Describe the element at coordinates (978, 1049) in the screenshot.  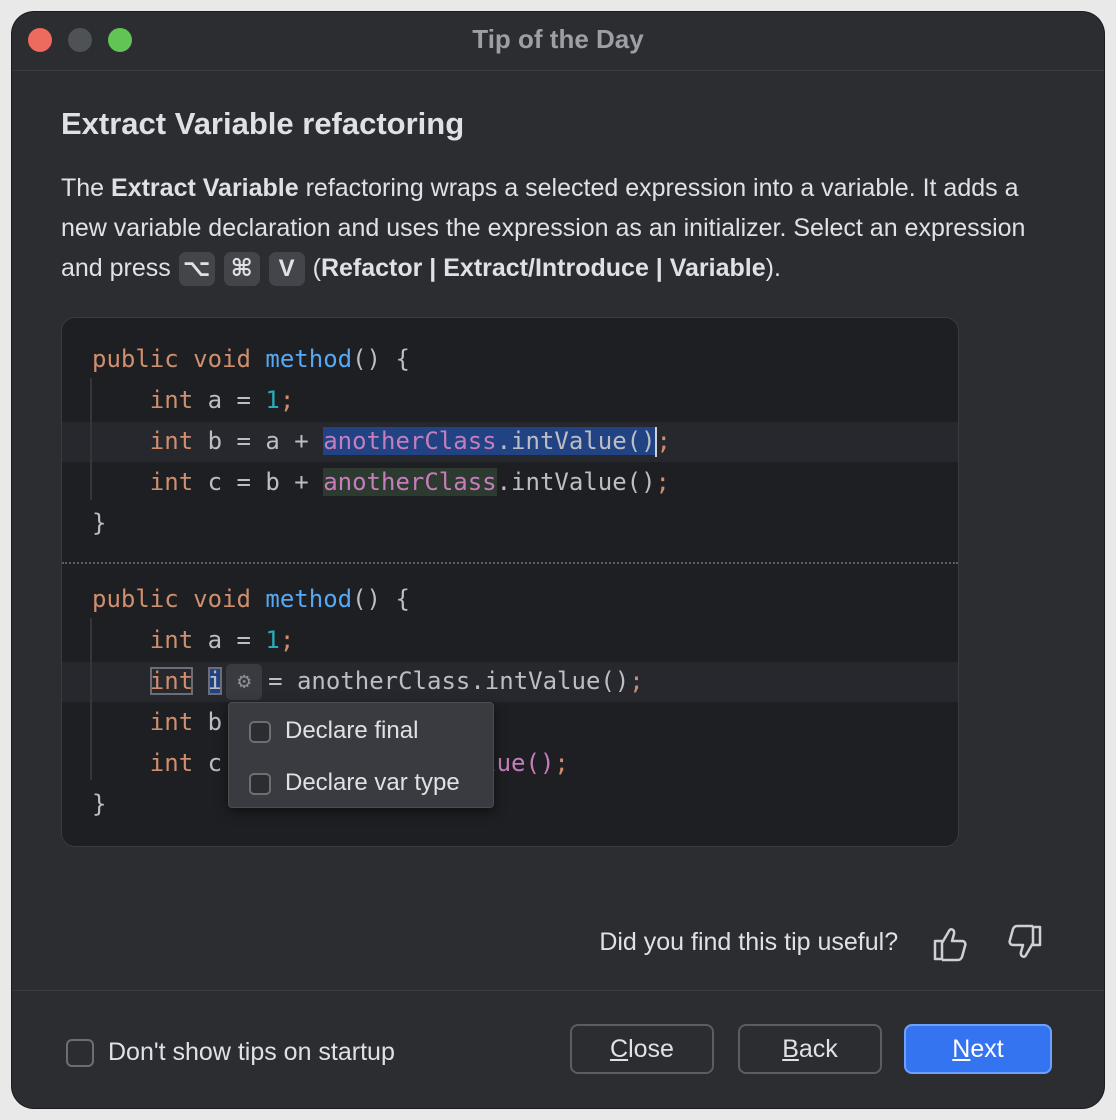
I see `next-button: Next` at that location.